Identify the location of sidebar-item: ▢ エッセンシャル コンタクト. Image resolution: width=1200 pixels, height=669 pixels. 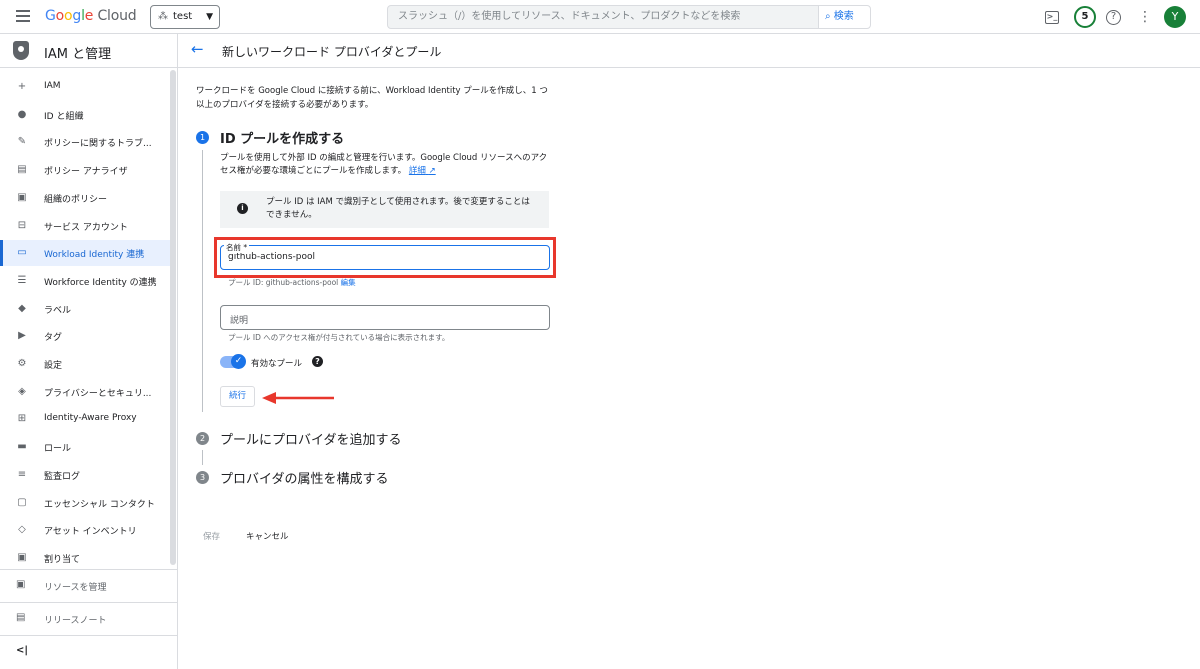
(85, 503).